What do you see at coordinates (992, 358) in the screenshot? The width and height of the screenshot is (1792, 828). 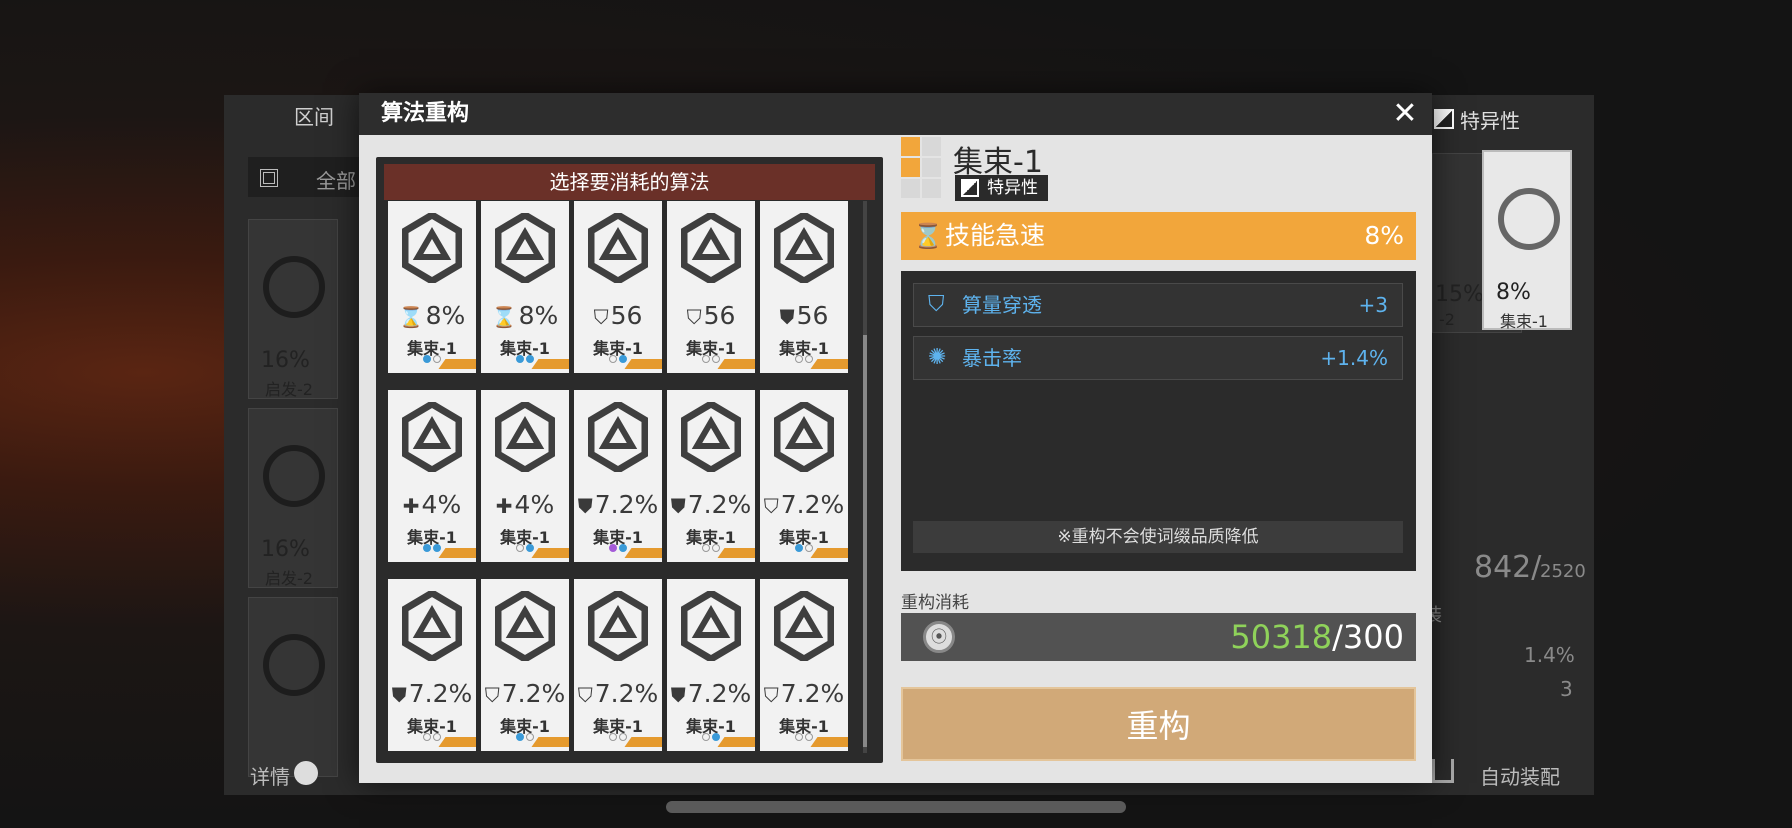 I see `substat-label: 暴击率` at bounding box center [992, 358].